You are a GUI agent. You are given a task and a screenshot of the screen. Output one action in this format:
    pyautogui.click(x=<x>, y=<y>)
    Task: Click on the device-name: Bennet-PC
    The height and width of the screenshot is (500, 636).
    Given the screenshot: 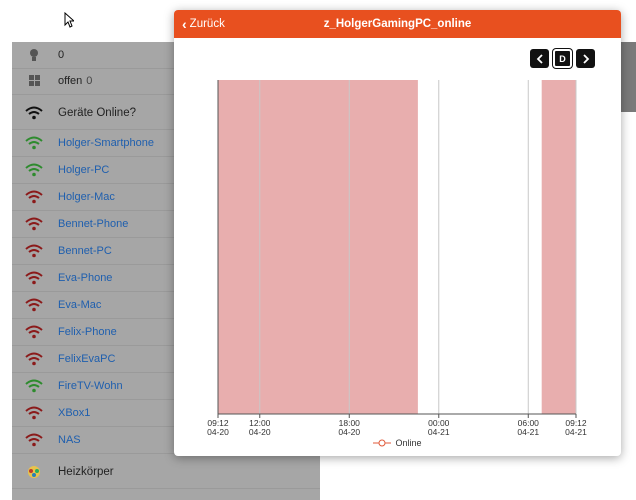 What is the action you would take?
    pyautogui.click(x=85, y=251)
    